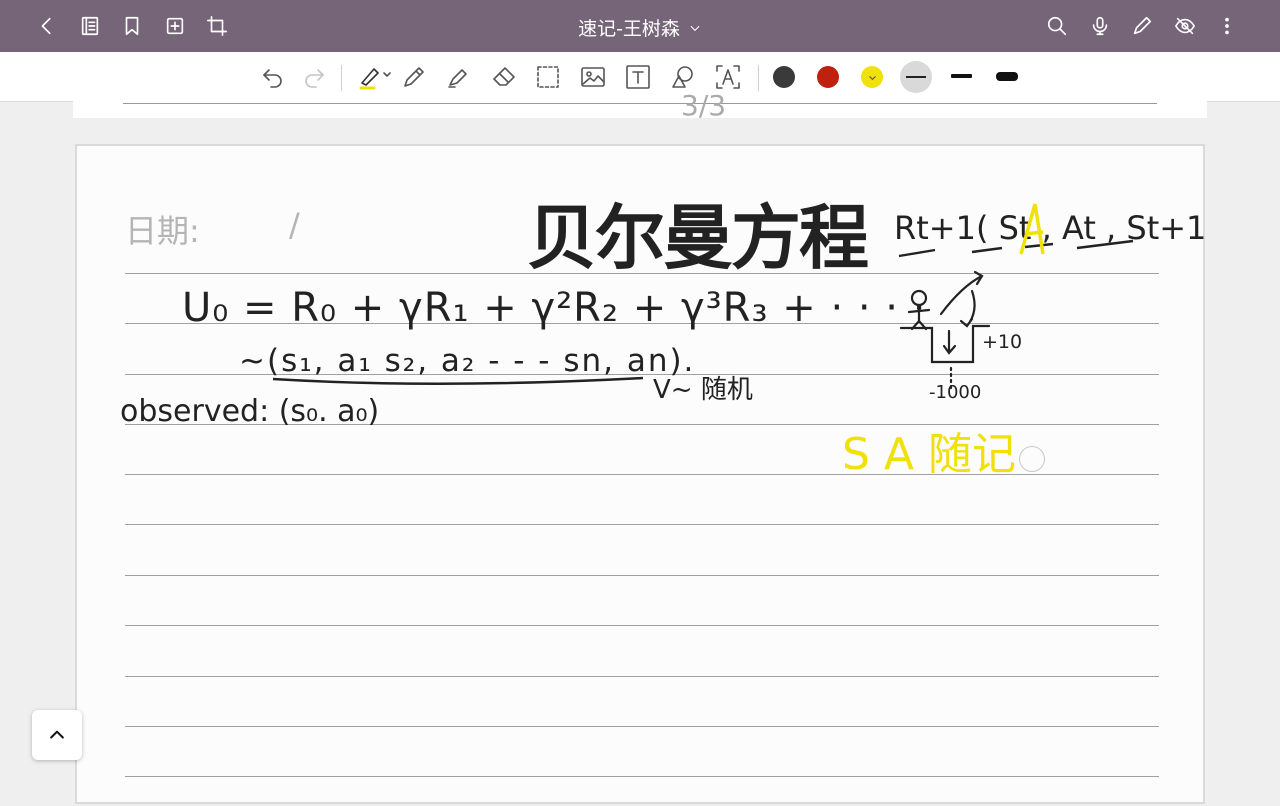  Describe the element at coordinates (1185, 26) in the screenshot. I see `hide-icon` at that location.